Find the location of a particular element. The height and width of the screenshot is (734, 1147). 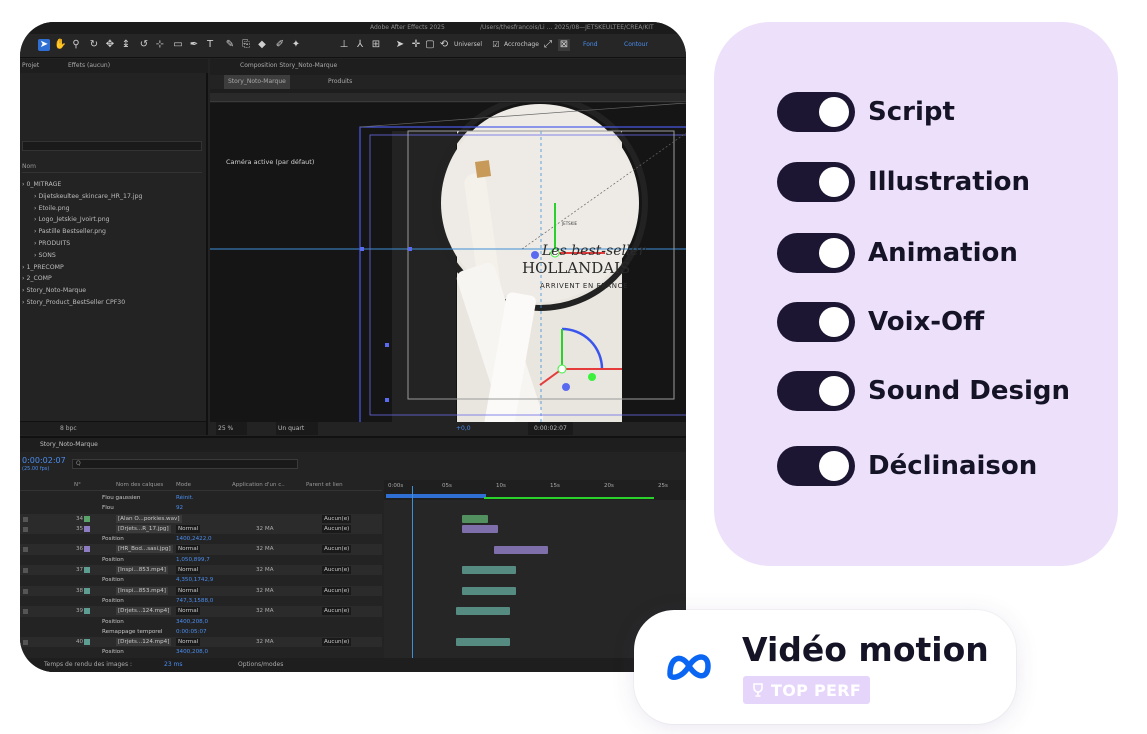

clone-tool-icon: ⎘ is located at coordinates (246, 45).